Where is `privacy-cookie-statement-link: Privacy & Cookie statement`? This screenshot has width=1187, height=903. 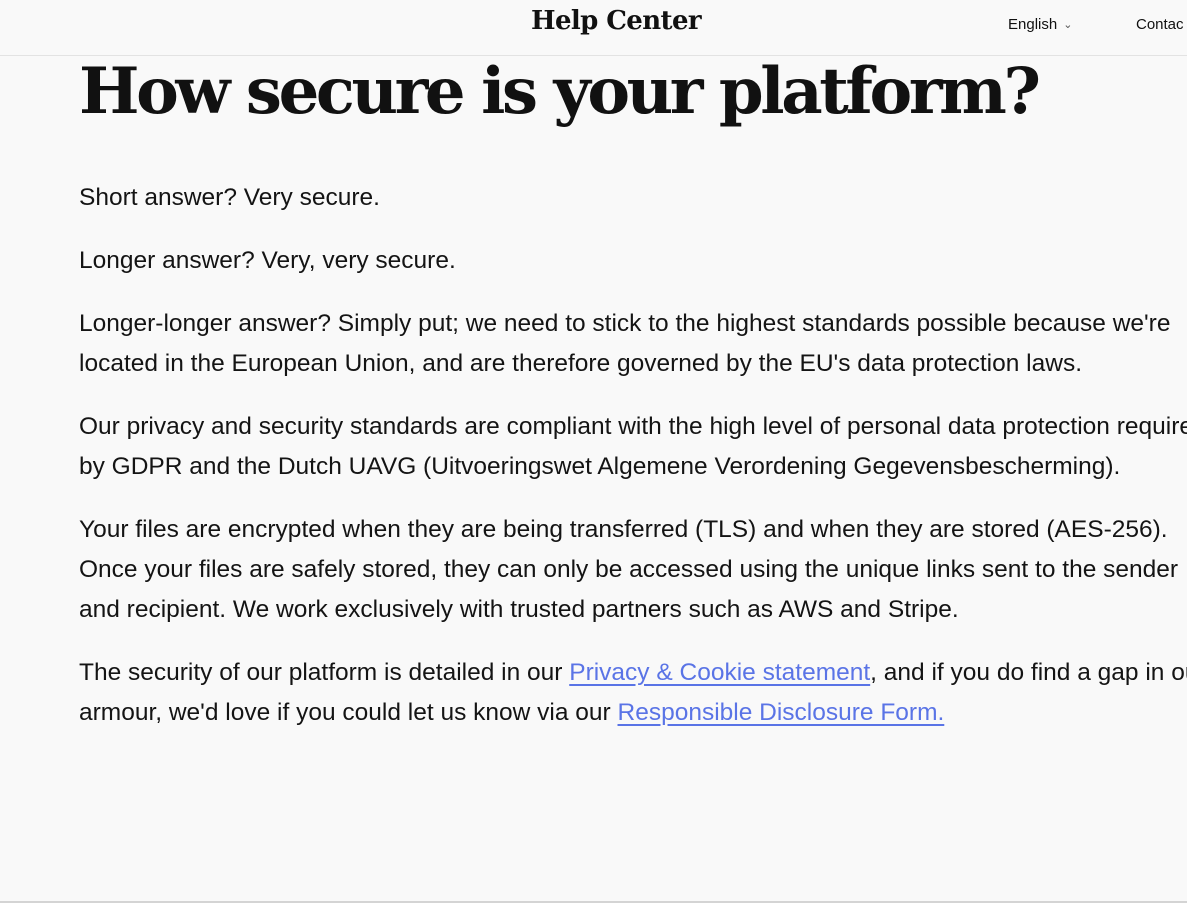 privacy-cookie-statement-link: Privacy & Cookie statement is located at coordinates (719, 672).